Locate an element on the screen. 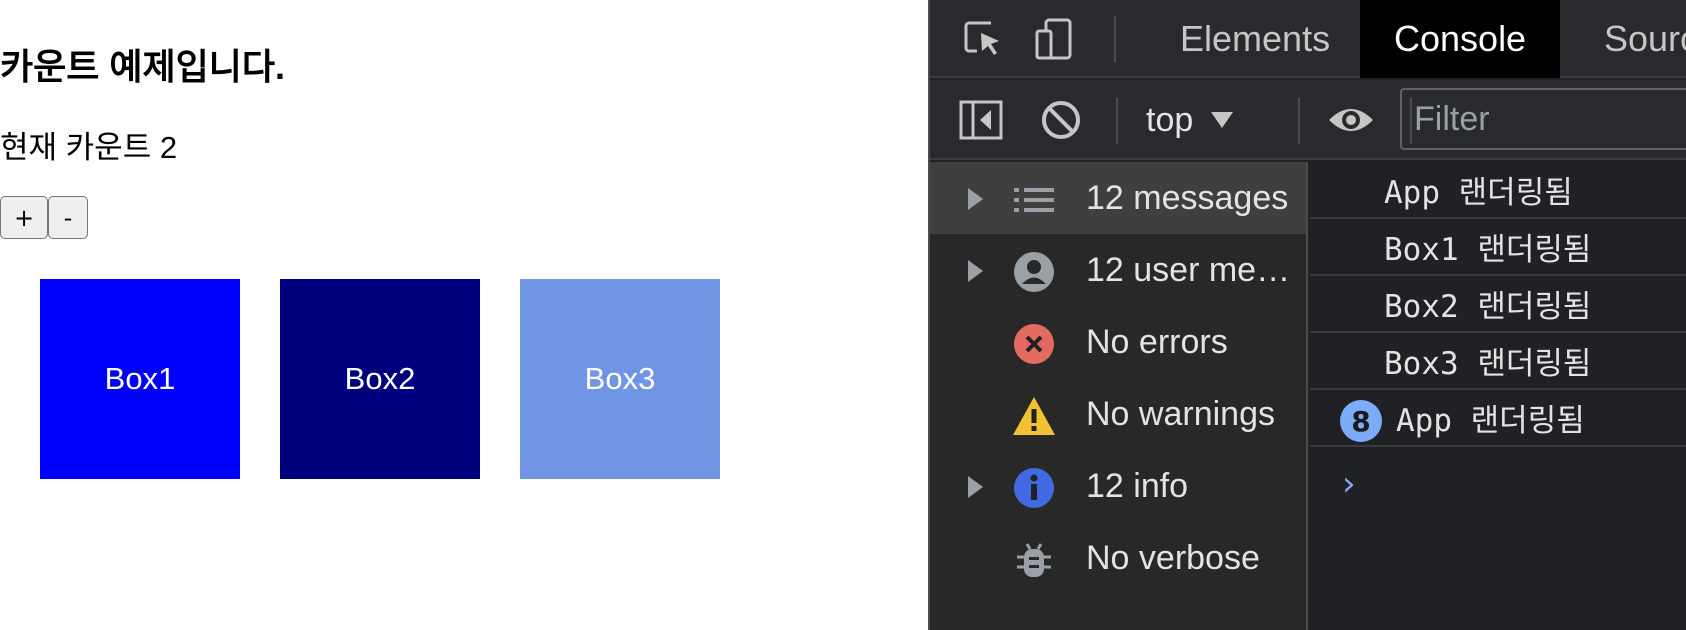 This screenshot has height=630, width=1686. sidebar-item-label: 12 info is located at coordinates (1137, 485).